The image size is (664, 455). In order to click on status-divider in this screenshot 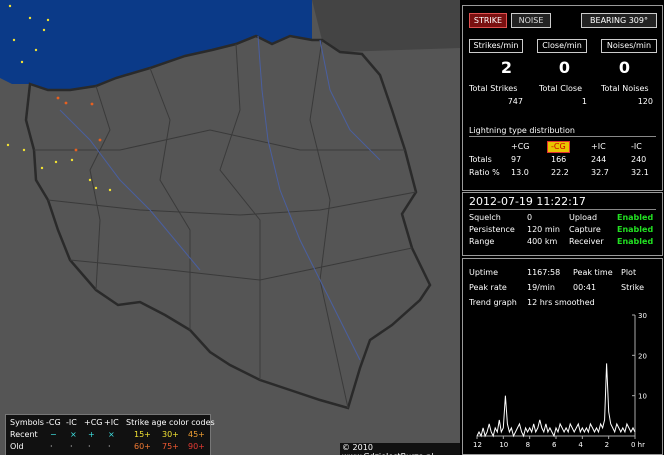, I will do `click(562, 209)`.